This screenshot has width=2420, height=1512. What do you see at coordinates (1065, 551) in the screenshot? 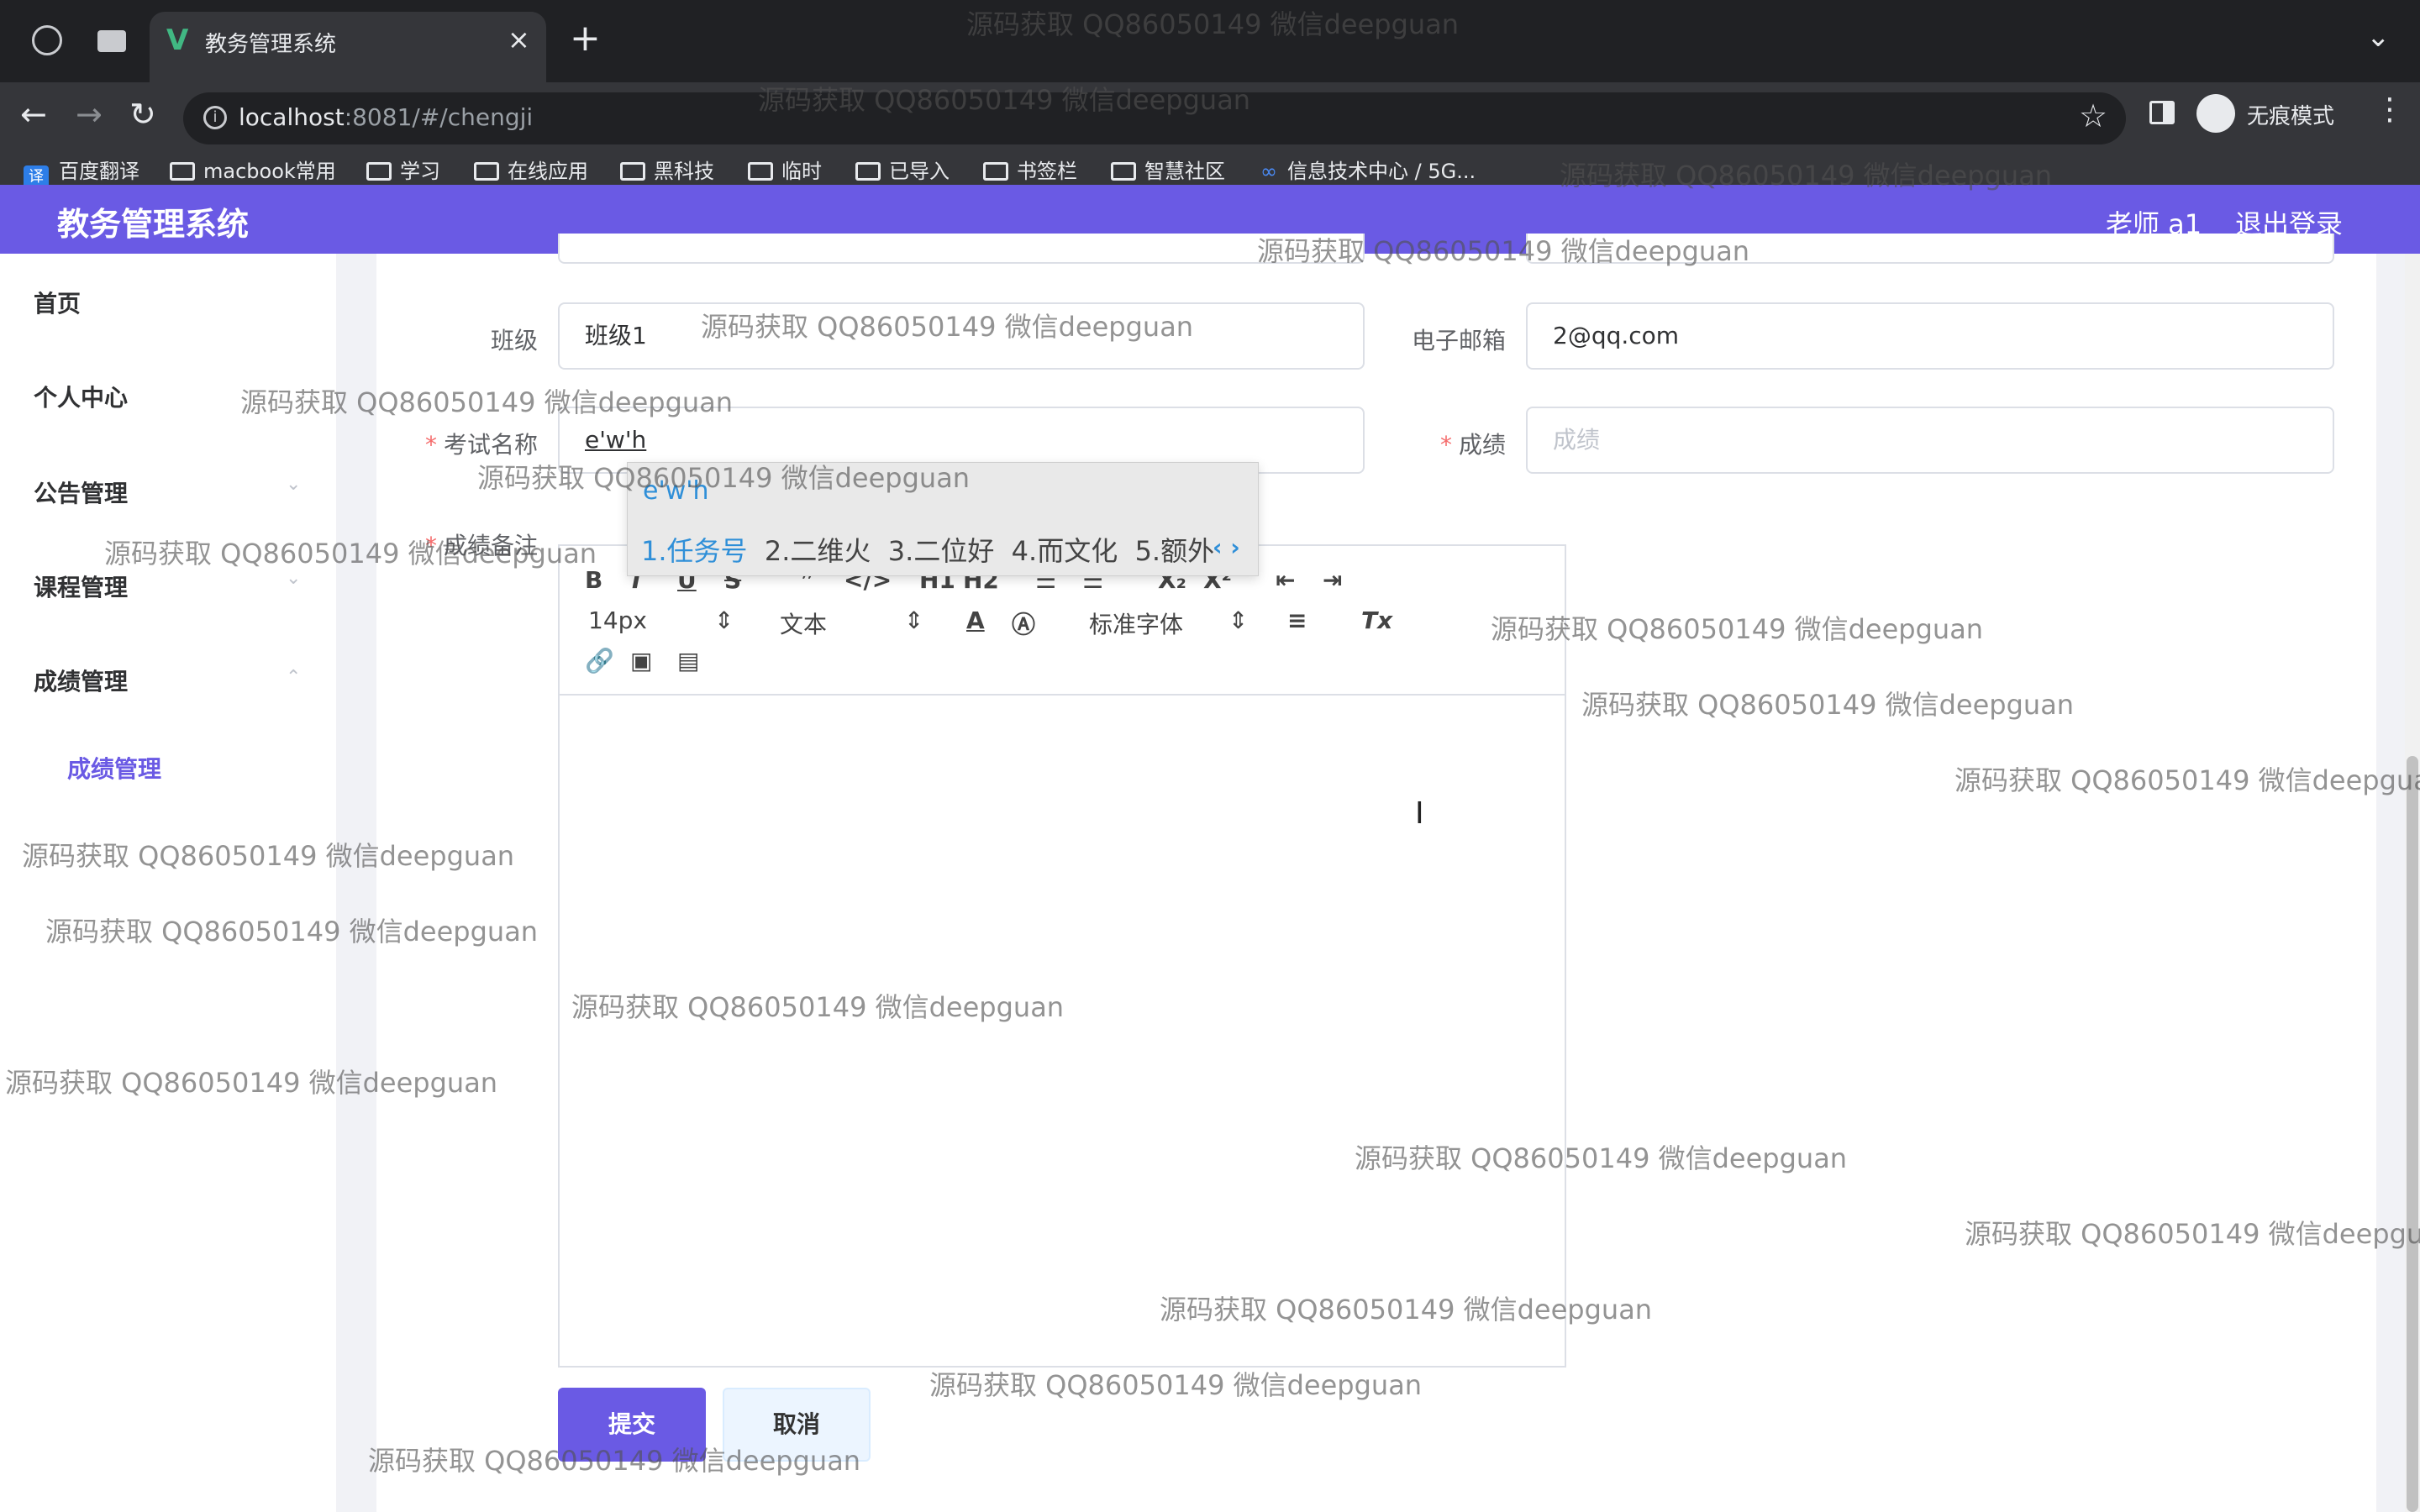
I see `ime-candidate: 4.而文化` at bounding box center [1065, 551].